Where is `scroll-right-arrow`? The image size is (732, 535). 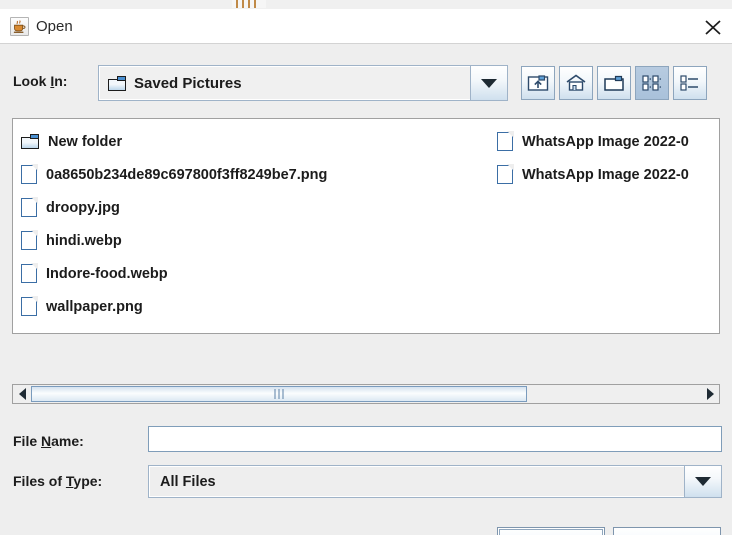 scroll-right-arrow is located at coordinates (710, 394).